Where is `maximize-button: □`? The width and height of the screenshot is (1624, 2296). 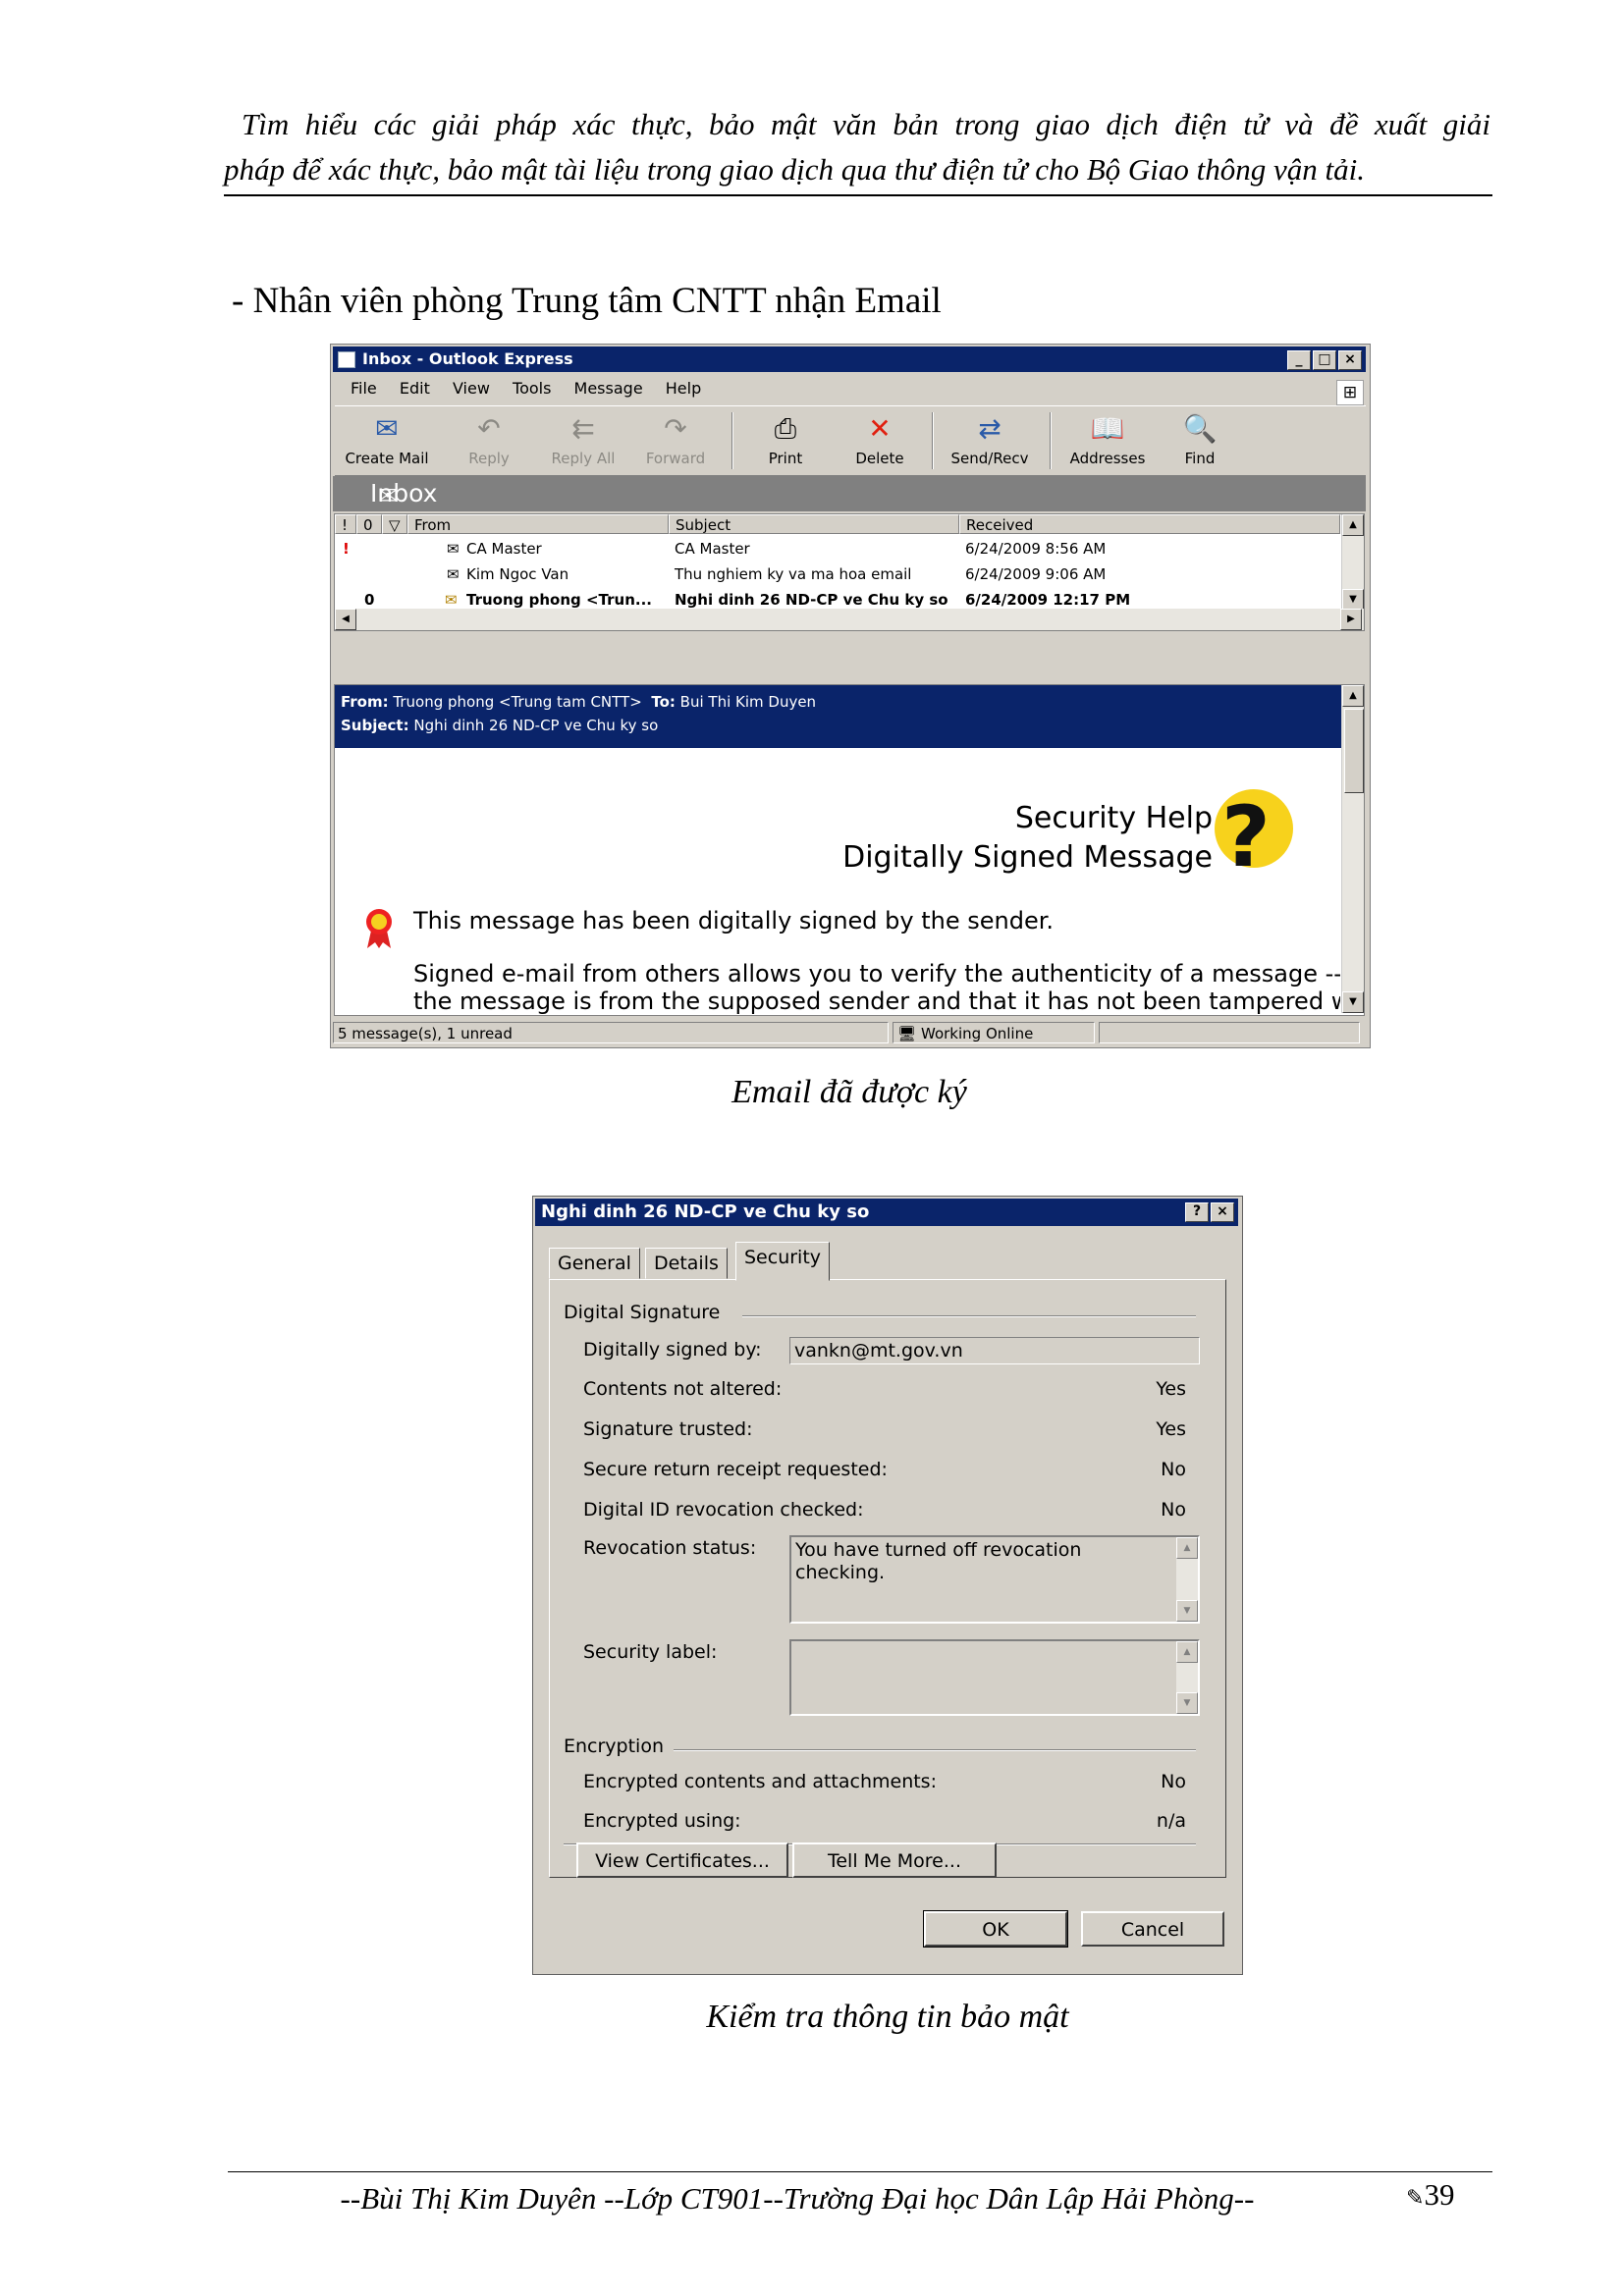 maximize-button: □ is located at coordinates (1324, 360).